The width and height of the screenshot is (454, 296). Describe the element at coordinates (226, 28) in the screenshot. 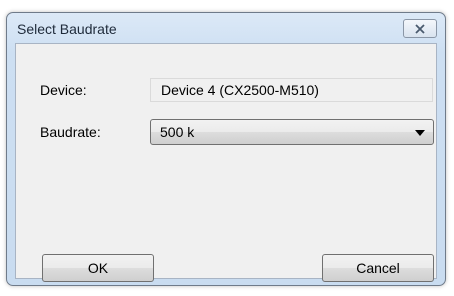

I see `title-bar: Select Baudrate` at that location.